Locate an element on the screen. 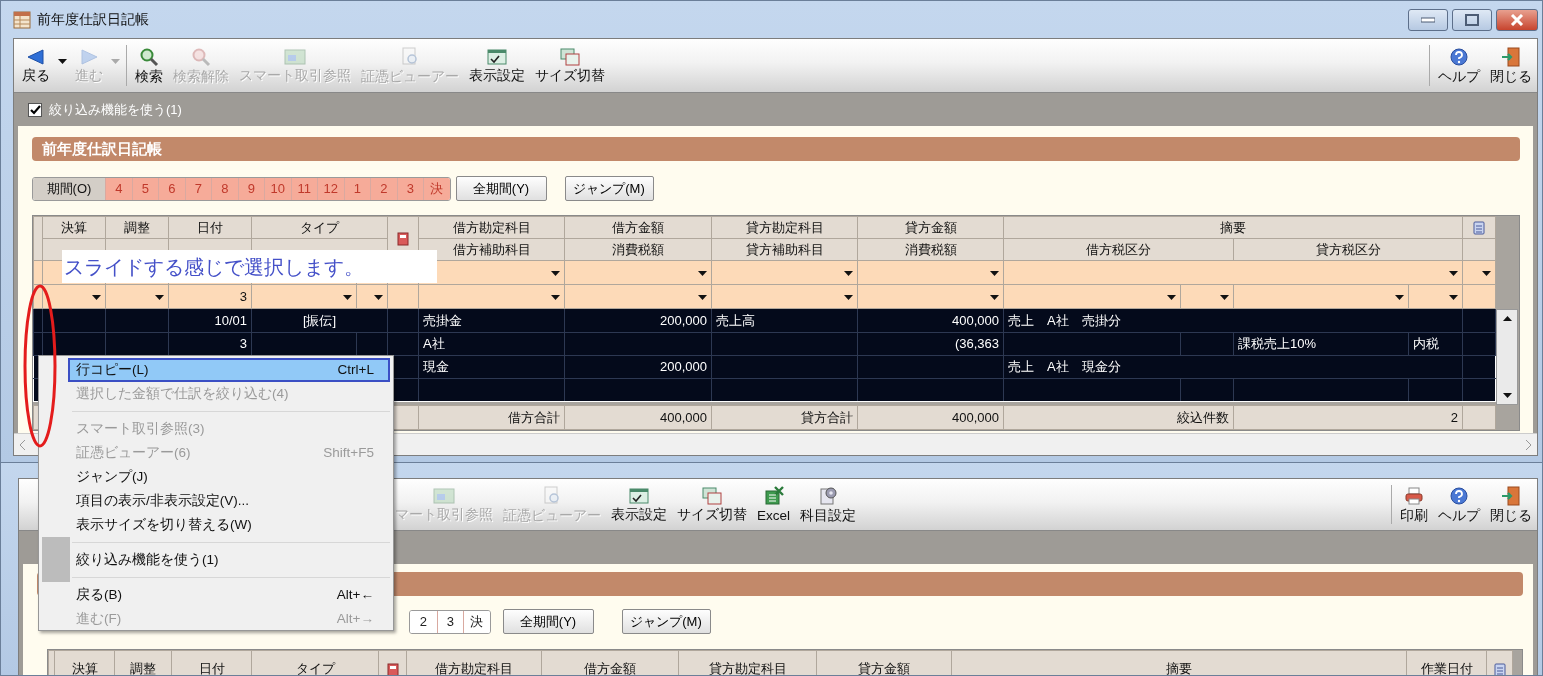 The height and width of the screenshot is (676, 1543). column-header: 調整 is located at coordinates (143, 662).